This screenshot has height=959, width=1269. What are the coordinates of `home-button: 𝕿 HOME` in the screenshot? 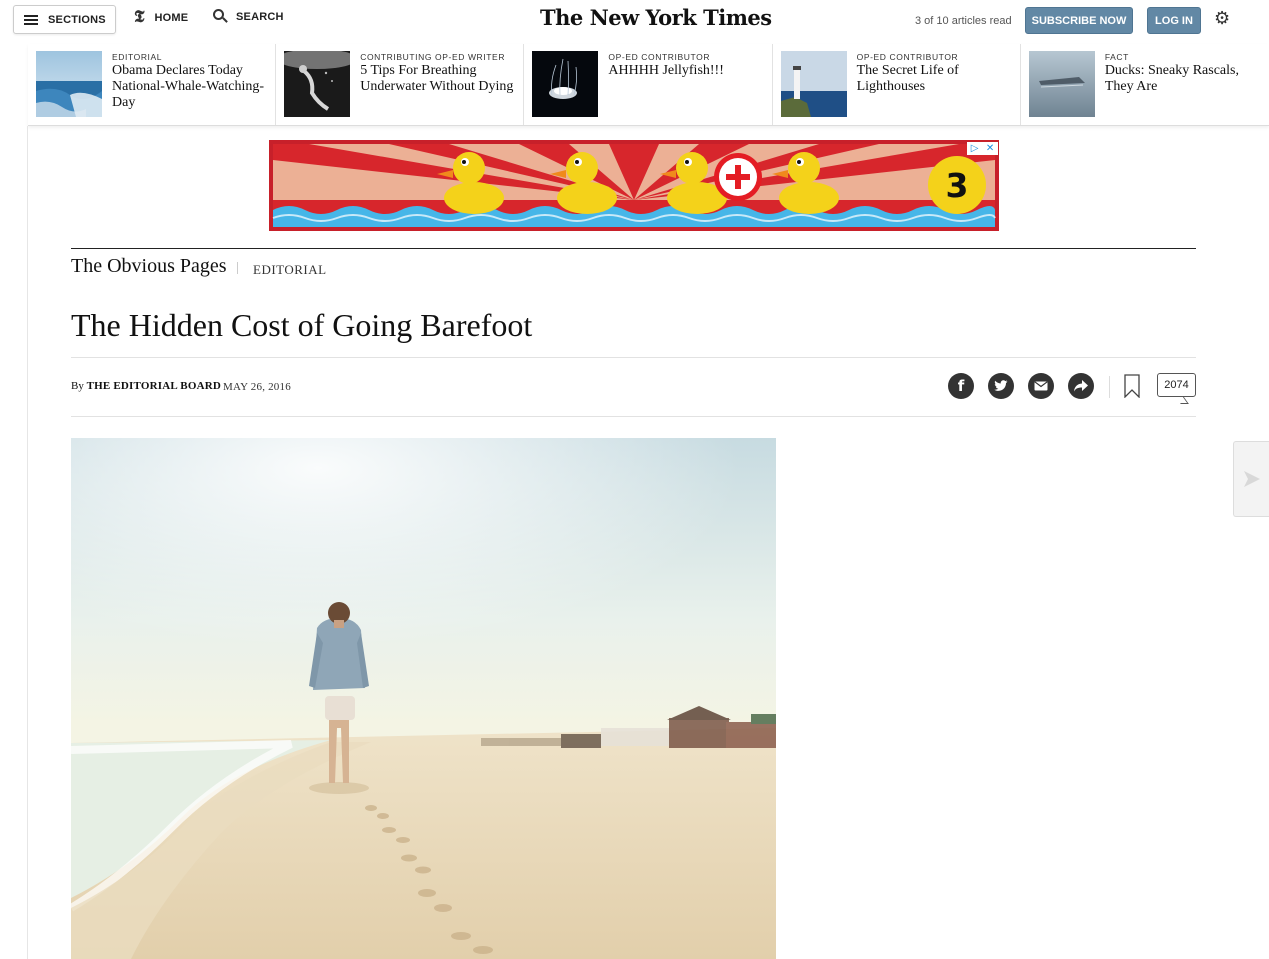 It's located at (161, 17).